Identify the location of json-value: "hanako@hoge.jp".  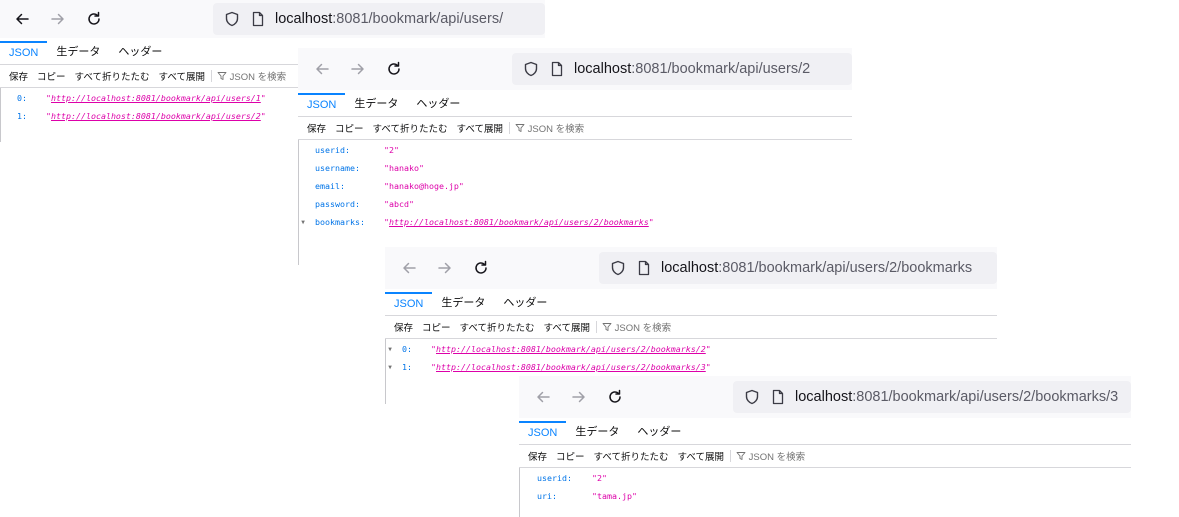
(424, 186).